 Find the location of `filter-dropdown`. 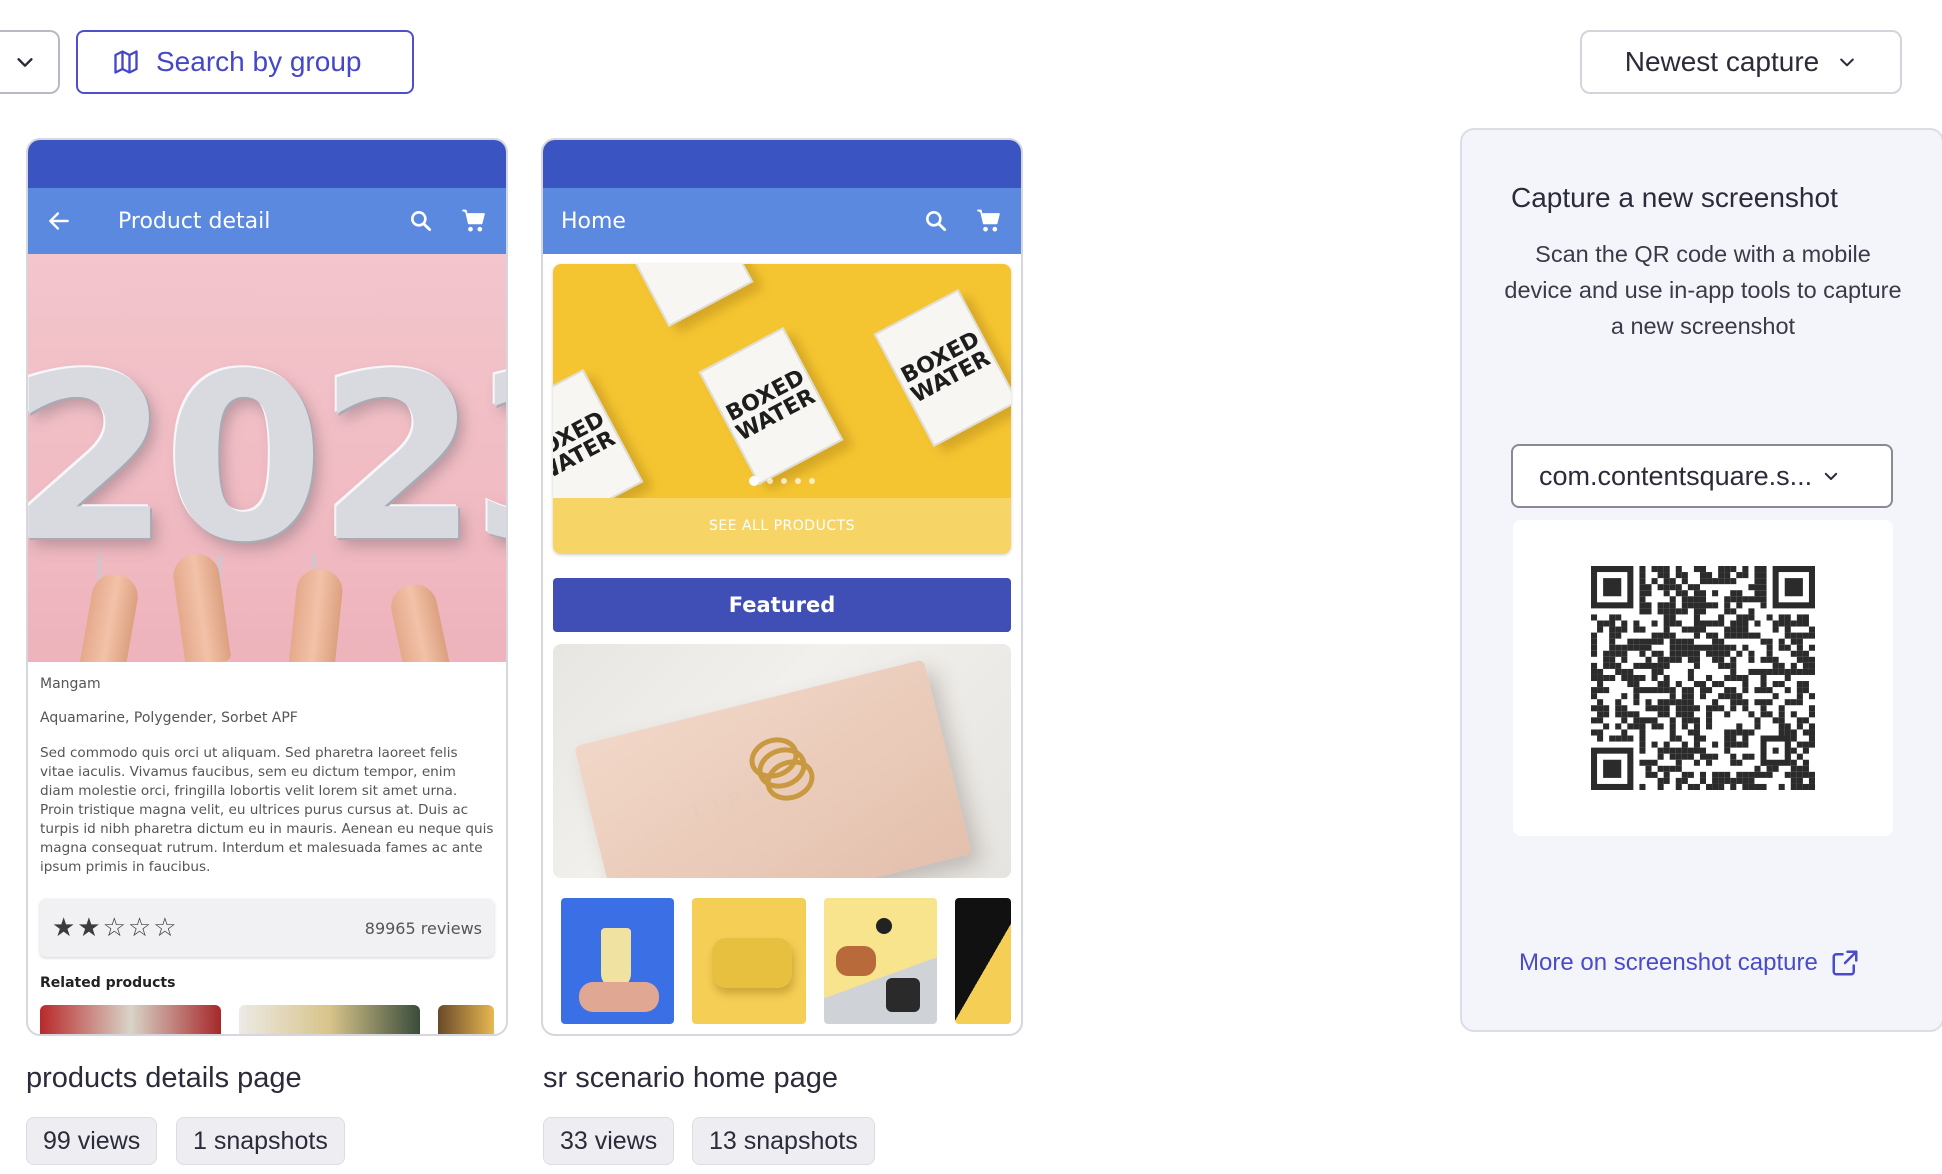

filter-dropdown is located at coordinates (30, 62).